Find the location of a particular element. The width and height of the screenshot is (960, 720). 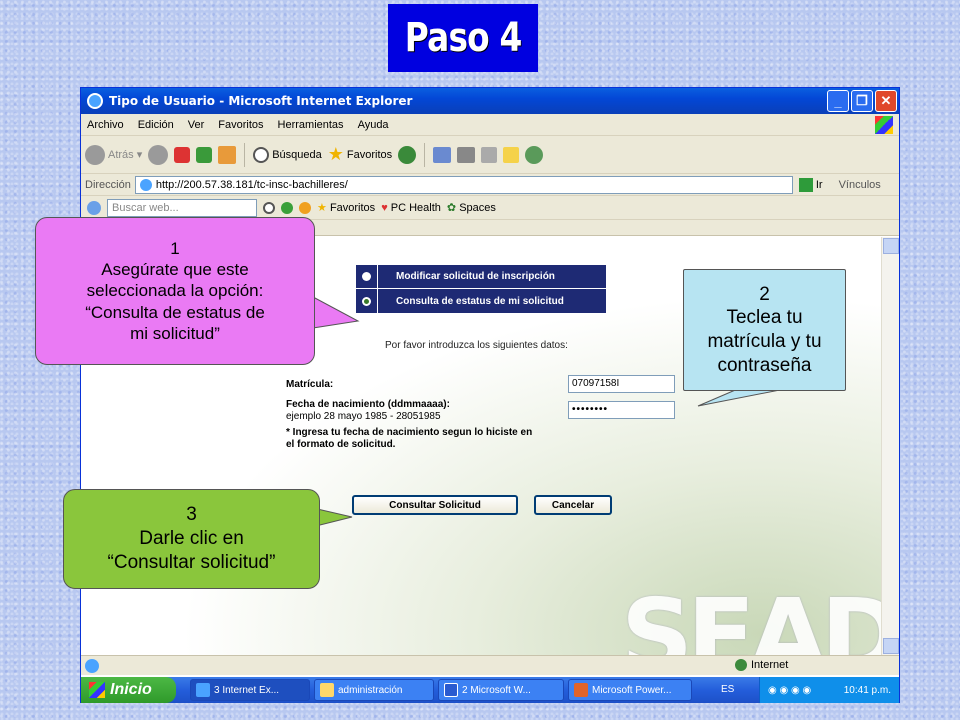

links-button: Vínculos is located at coordinates (860, 185).